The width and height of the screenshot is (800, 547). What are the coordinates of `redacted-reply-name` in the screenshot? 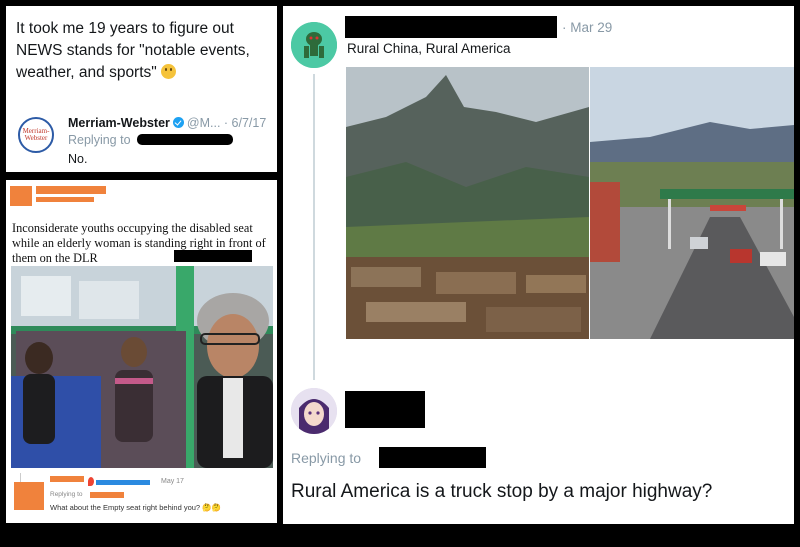 It's located at (67, 479).